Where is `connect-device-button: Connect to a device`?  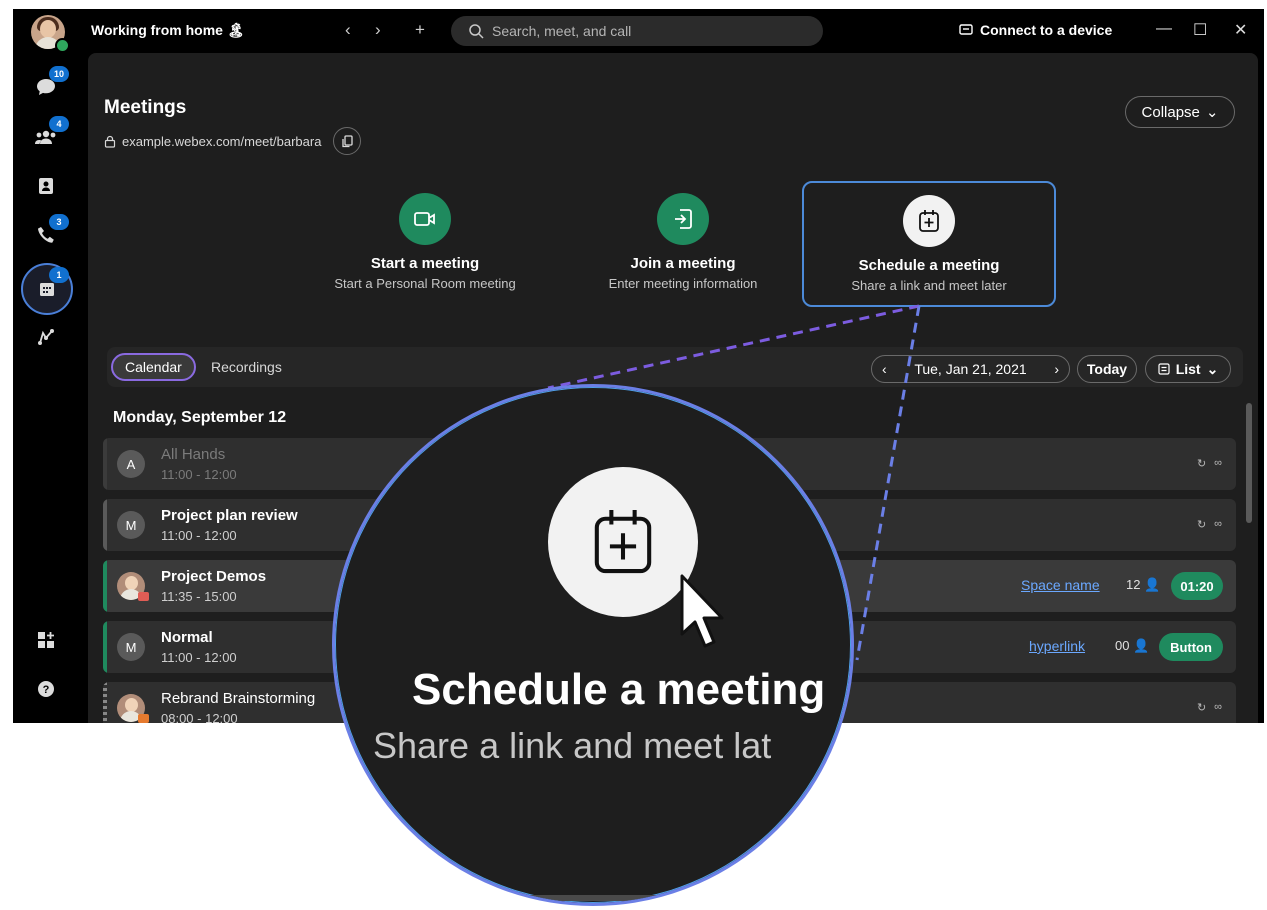 connect-device-button: Connect to a device is located at coordinates (1035, 30).